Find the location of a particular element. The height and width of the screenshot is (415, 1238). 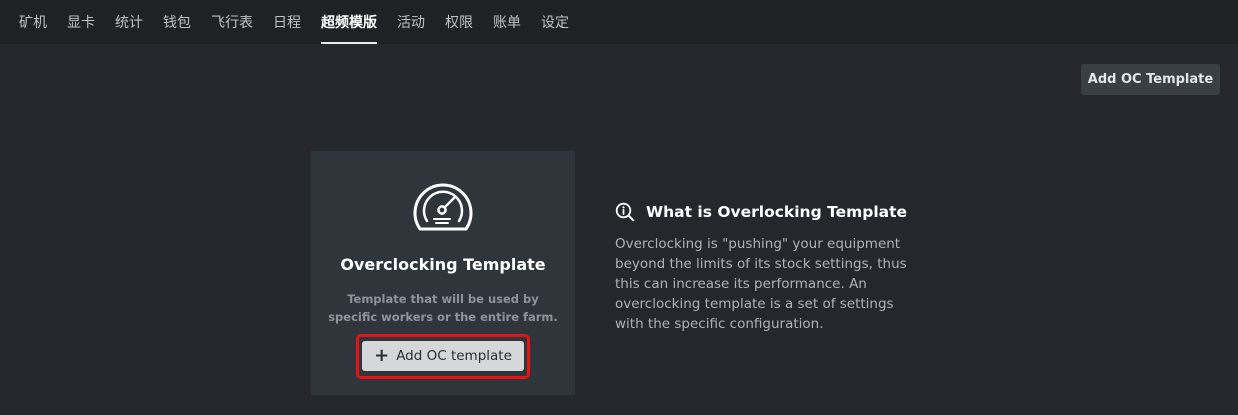

tab-stats: 统计 is located at coordinates (129, 15).